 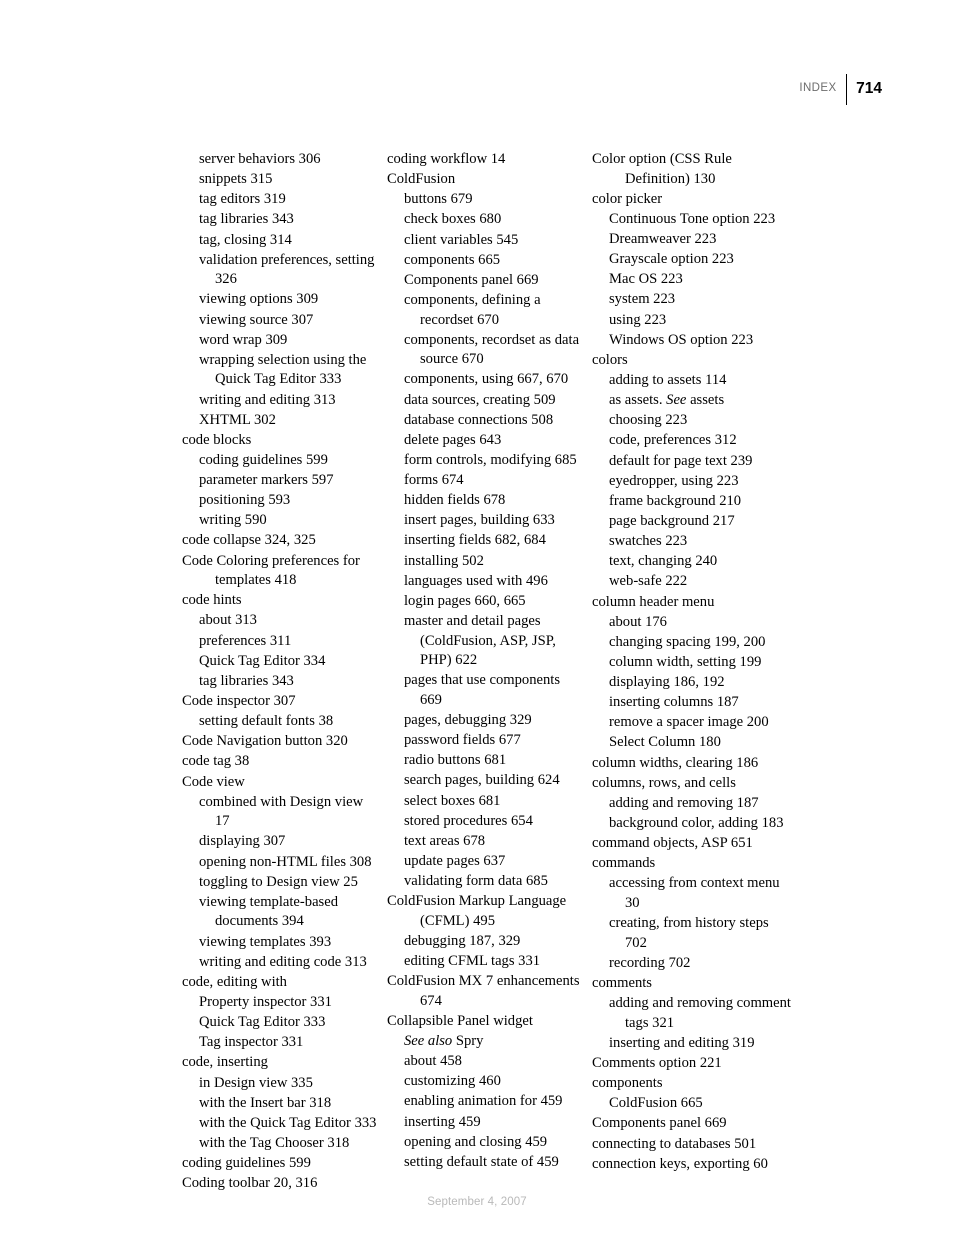 What do you see at coordinates (646, 279) in the screenshot?
I see `index-subentry: Mac OS 223` at bounding box center [646, 279].